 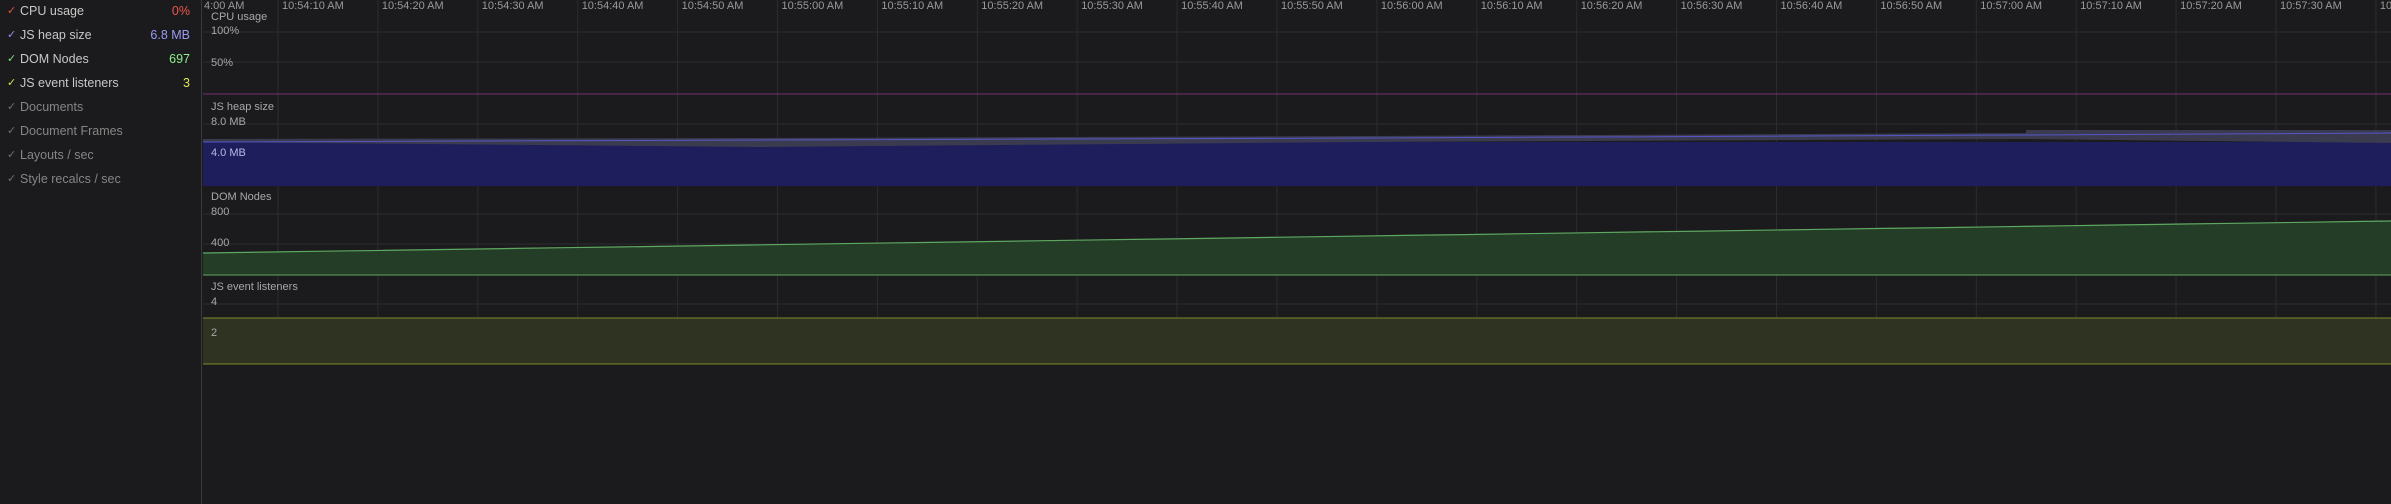 I want to click on metric-label: CPU usage, so click(x=52, y=11).